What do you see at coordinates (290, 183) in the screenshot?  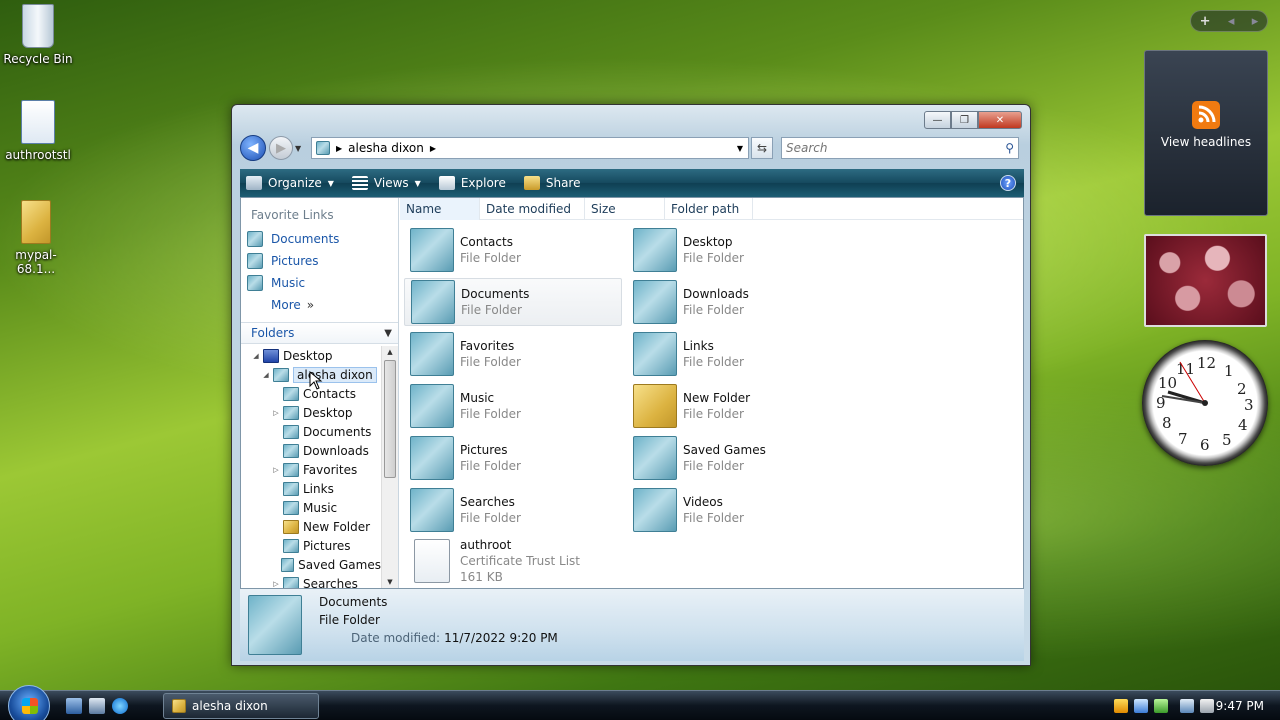 I see `organize-button: Organize ▼` at bounding box center [290, 183].